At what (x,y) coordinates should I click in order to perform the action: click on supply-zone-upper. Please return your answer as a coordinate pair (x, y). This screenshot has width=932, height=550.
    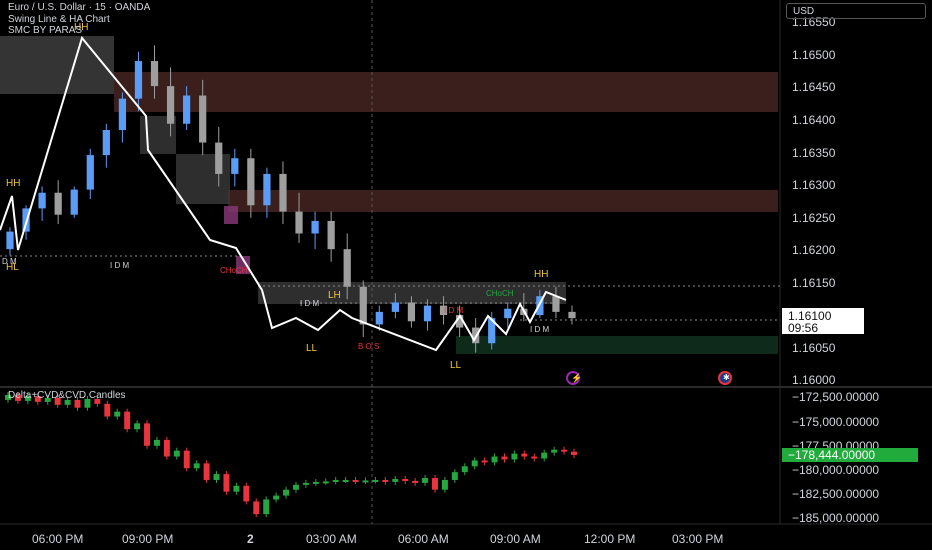
    Looking at the image, I should click on (446, 92).